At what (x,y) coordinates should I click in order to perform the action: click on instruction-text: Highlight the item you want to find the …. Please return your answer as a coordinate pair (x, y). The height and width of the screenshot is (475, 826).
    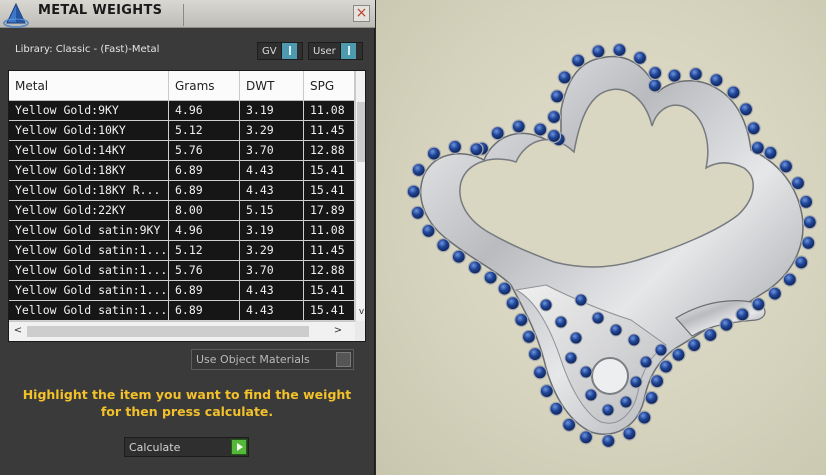
    Looking at the image, I should click on (187, 403).